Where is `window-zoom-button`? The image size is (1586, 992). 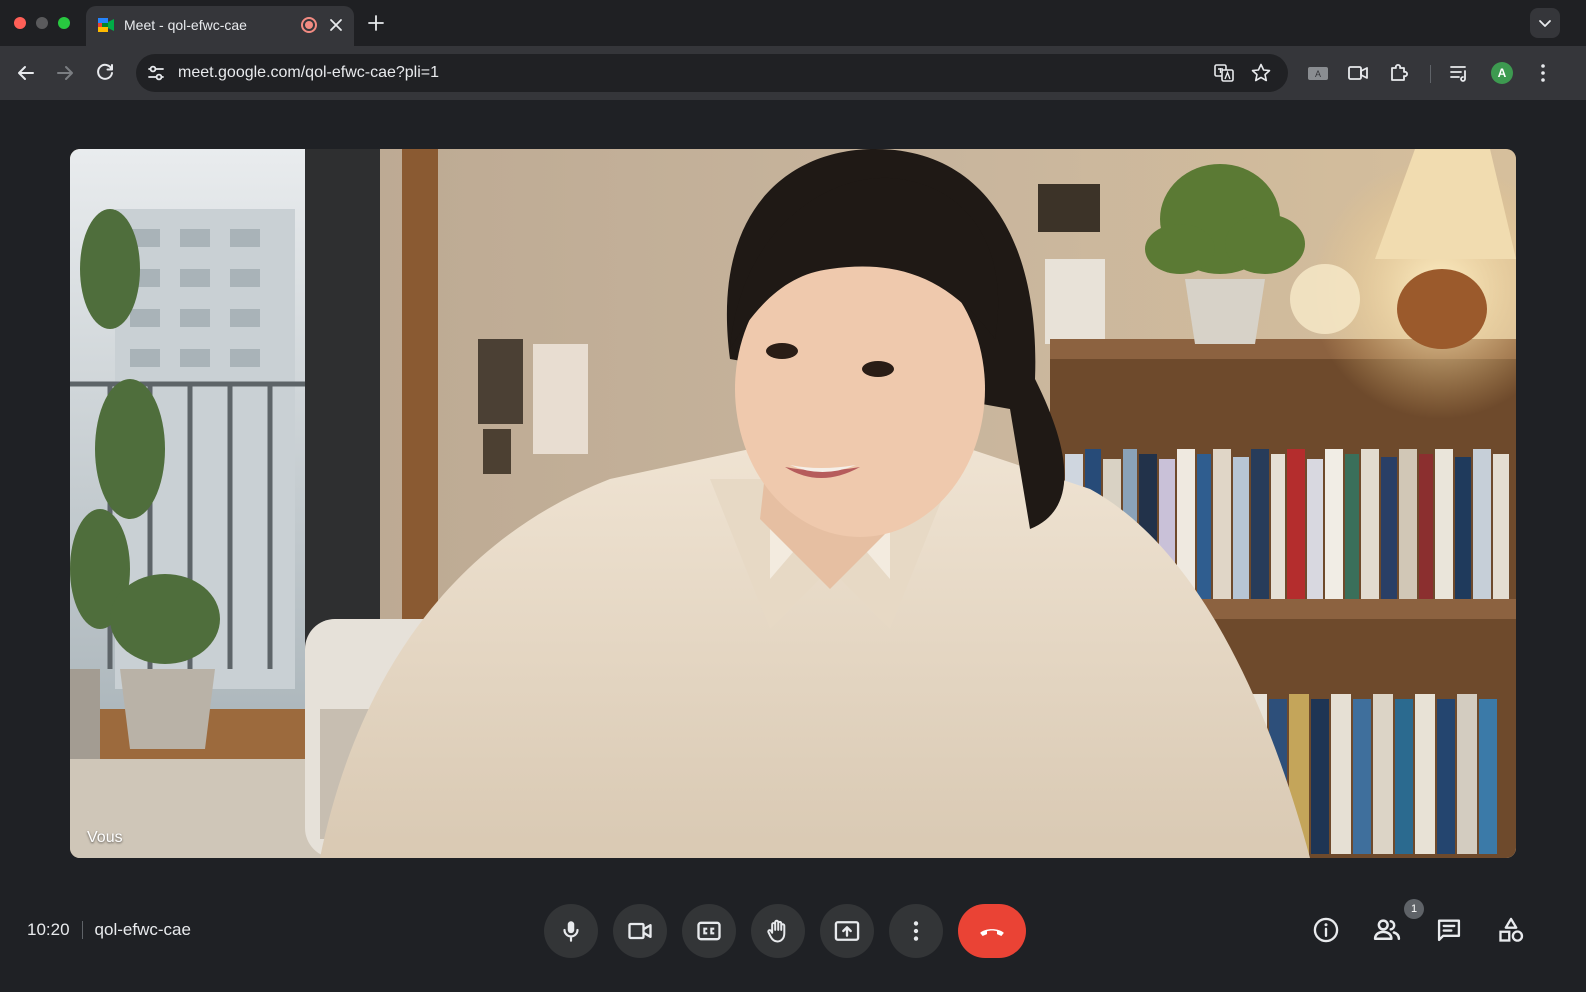 window-zoom-button is located at coordinates (64, 23).